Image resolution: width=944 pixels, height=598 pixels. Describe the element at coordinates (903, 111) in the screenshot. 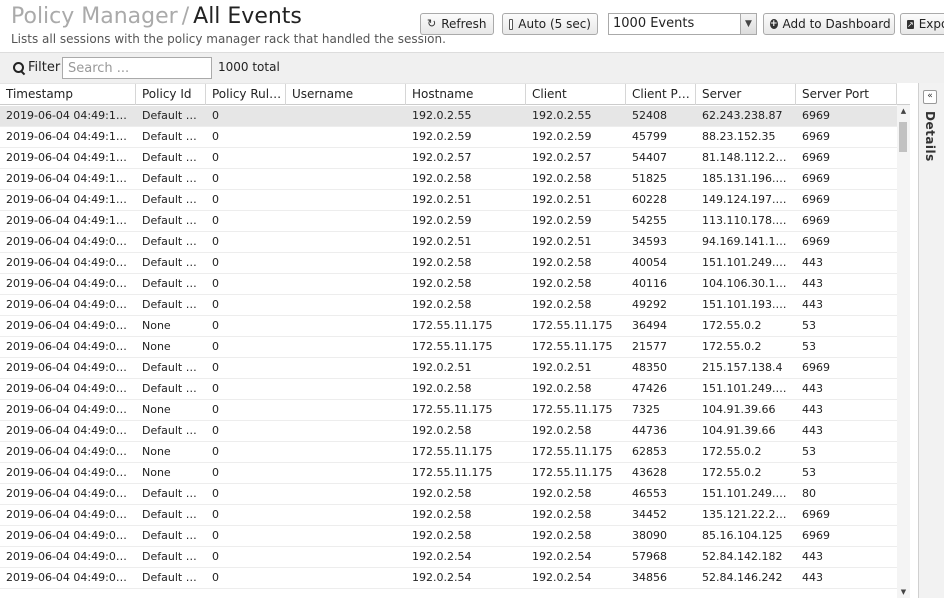

I see `scroll-up-icon: ▲` at that location.